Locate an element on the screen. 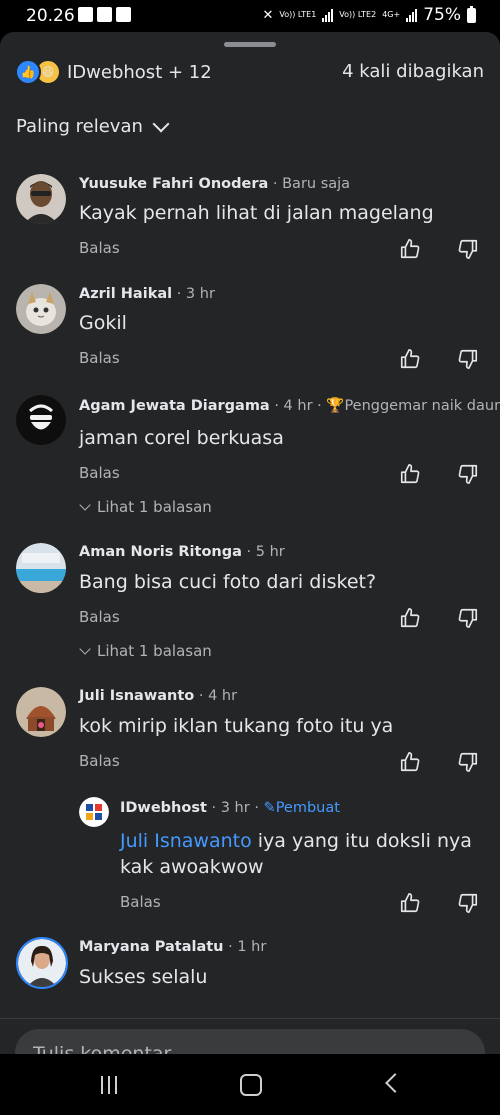 The image size is (500, 1115). comment-meta: Juli Isnawanto · 4 hr is located at coordinates (158, 696).